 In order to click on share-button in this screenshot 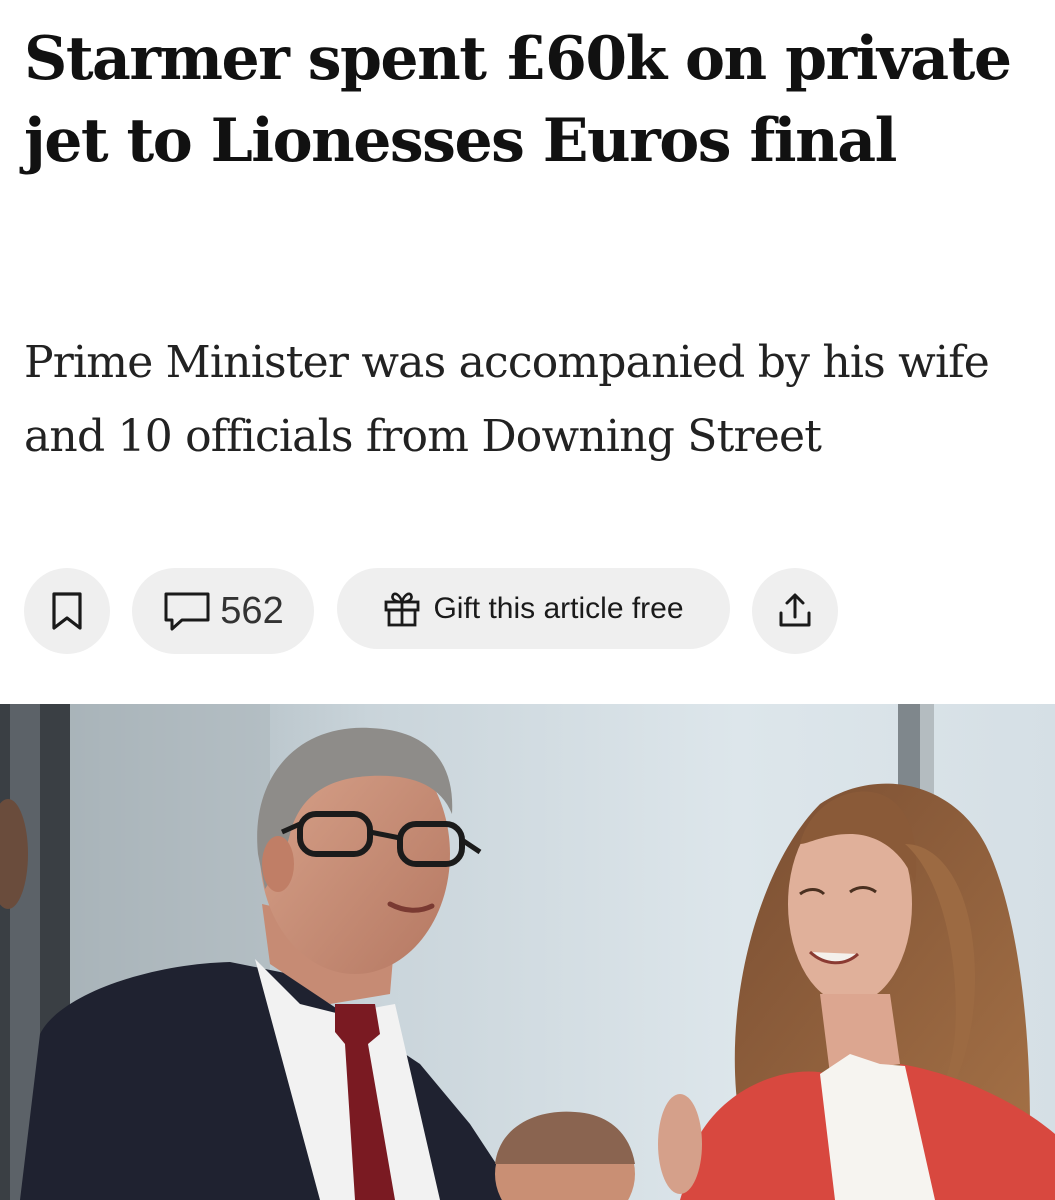, I will do `click(795, 611)`.